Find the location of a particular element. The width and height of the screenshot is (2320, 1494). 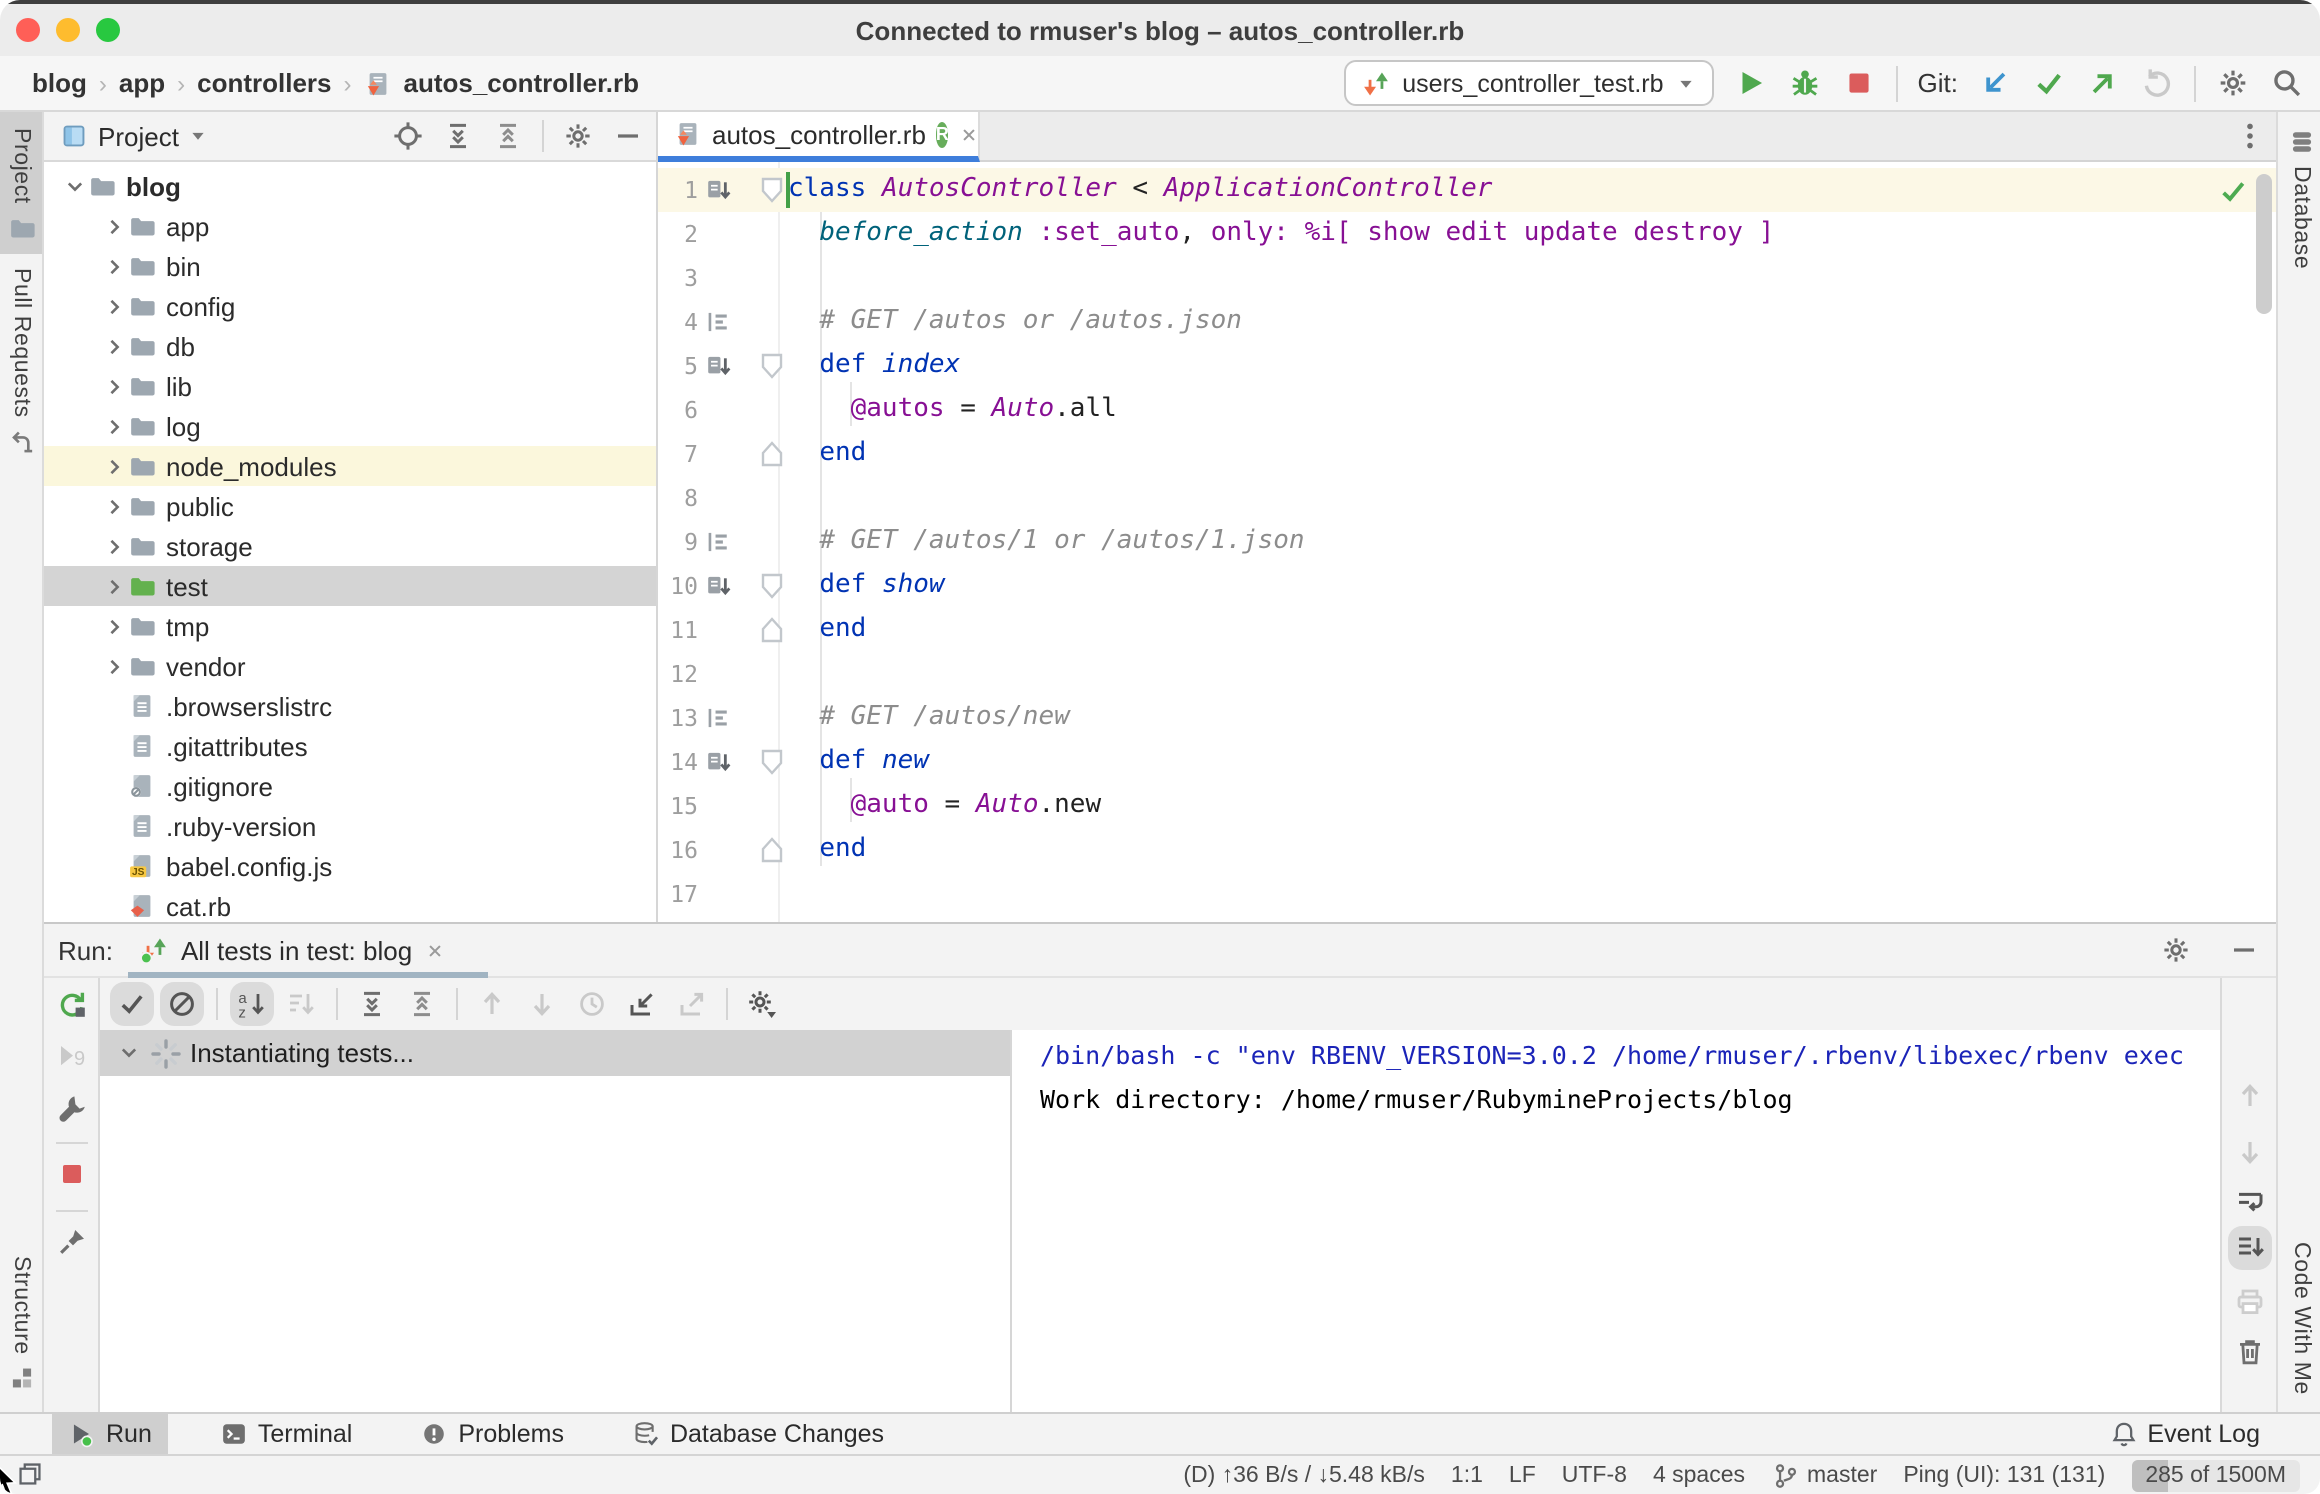

run-icon is located at coordinates (1751, 83).